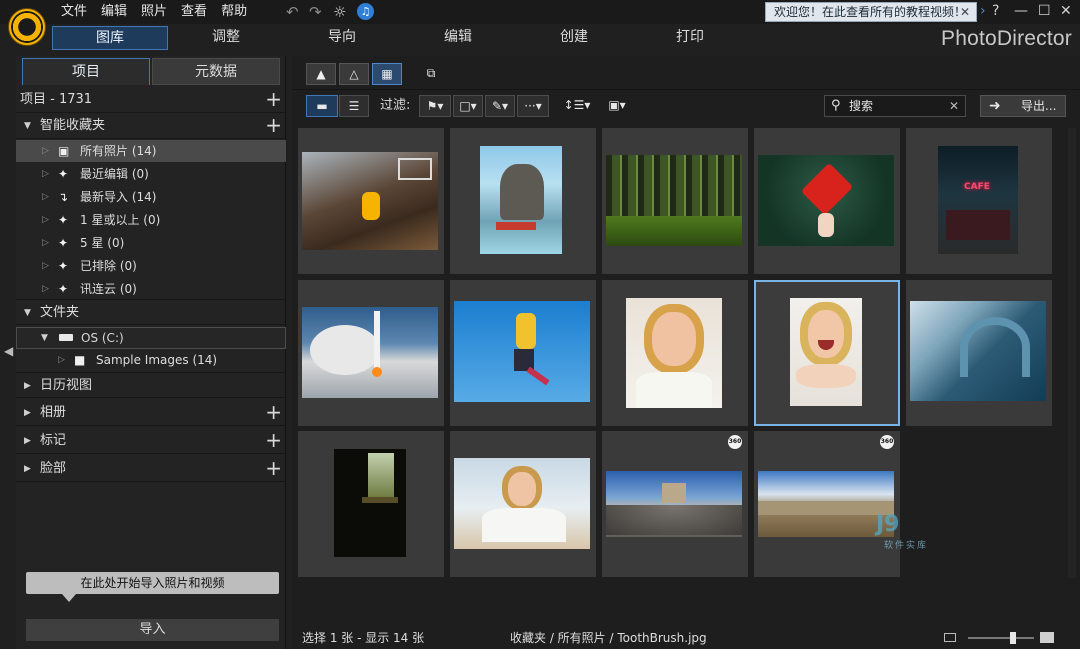  I want to click on tutorial-banner: 欢迎您！在此查看所有的教程视频！ ✕, so click(871, 12).